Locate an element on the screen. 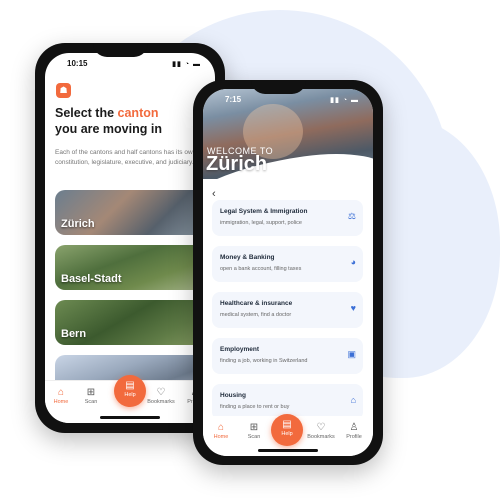  status-time: 7:15 is located at coordinates (233, 99).